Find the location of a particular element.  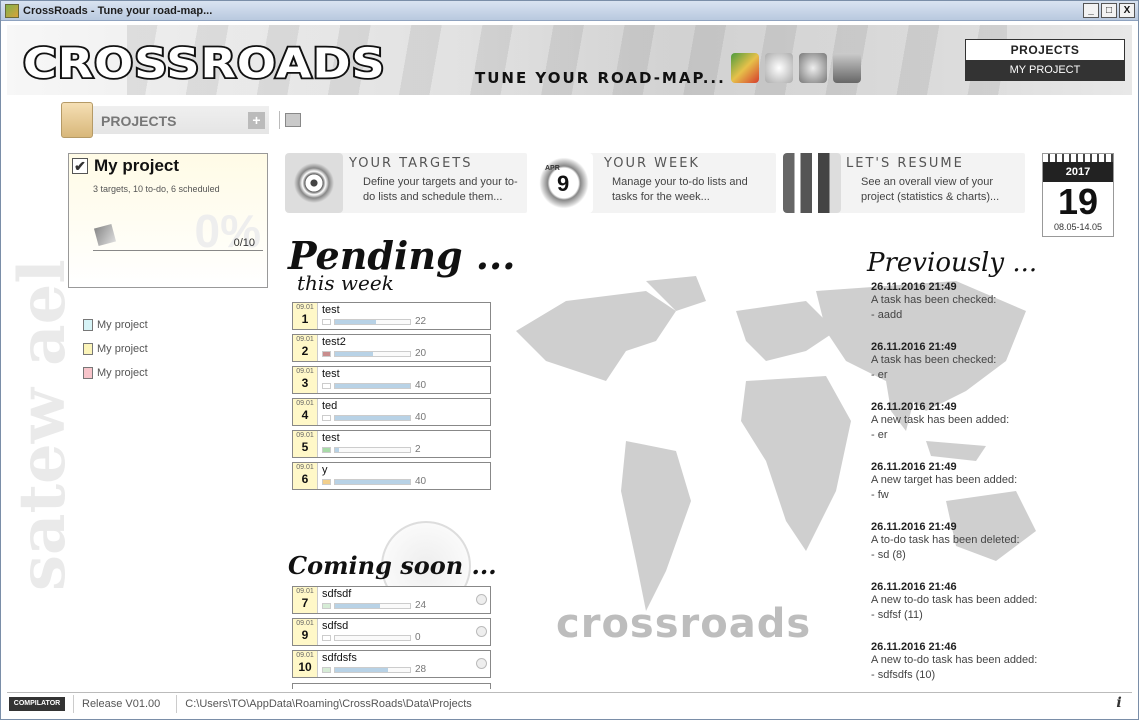

checkbox-icon: ✔ is located at coordinates (80, 166).